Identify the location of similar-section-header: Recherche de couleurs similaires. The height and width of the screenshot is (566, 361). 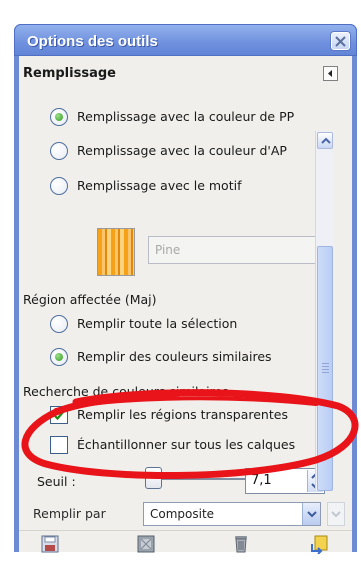
(126, 391).